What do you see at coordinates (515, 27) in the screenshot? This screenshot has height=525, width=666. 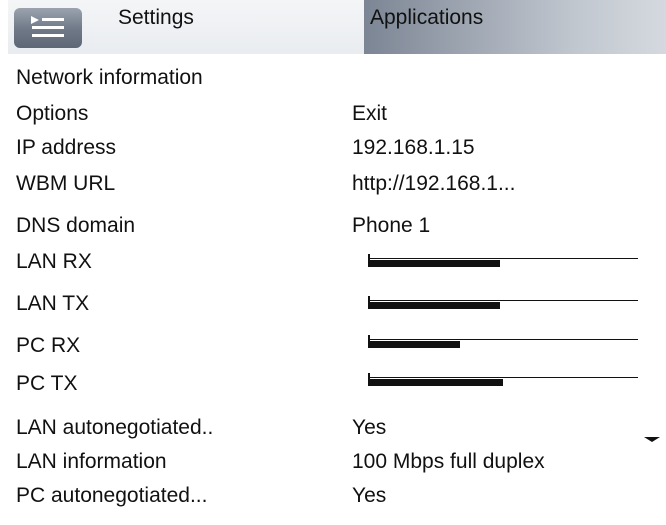 I see `tab-applications: Applications` at bounding box center [515, 27].